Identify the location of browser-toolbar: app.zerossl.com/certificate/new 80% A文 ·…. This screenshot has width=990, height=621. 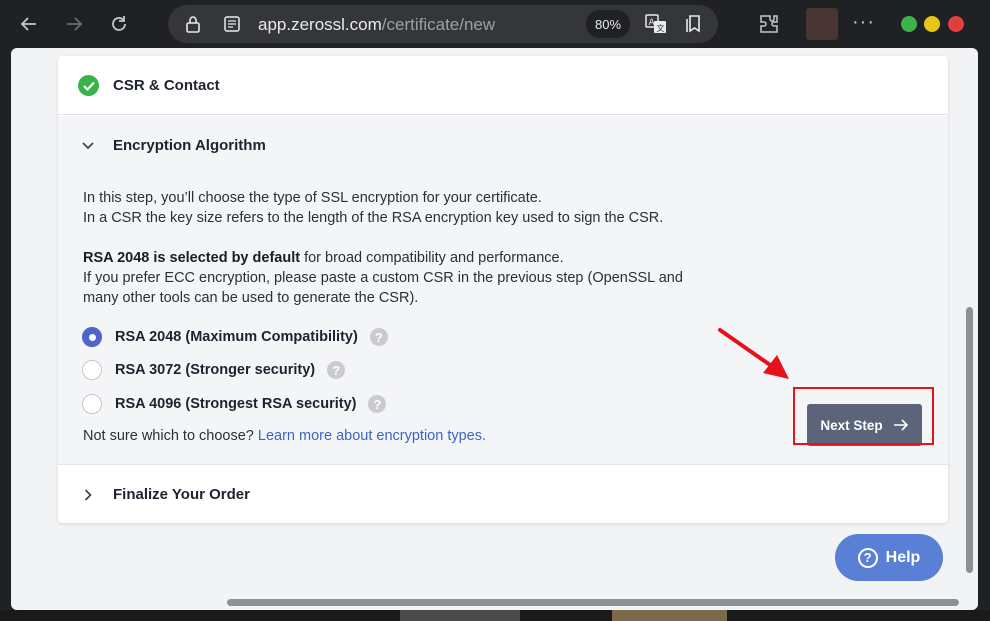
(495, 24).